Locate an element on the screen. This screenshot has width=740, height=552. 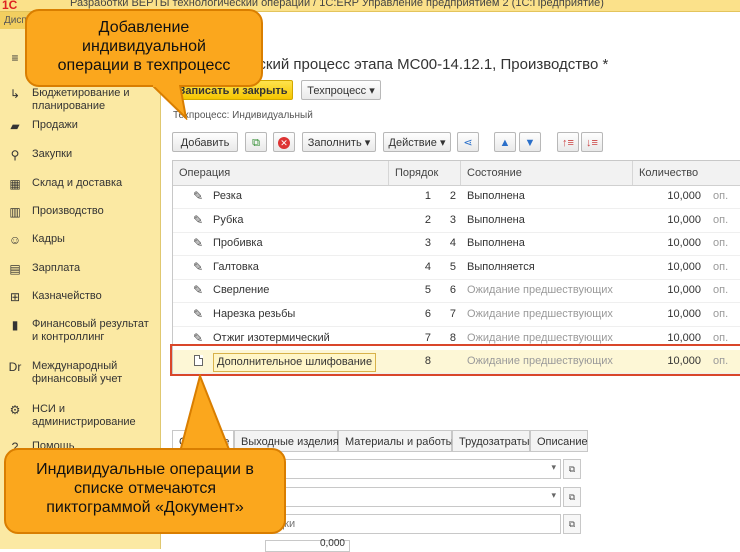
tab-description: Описание is located at coordinates (559, 441).